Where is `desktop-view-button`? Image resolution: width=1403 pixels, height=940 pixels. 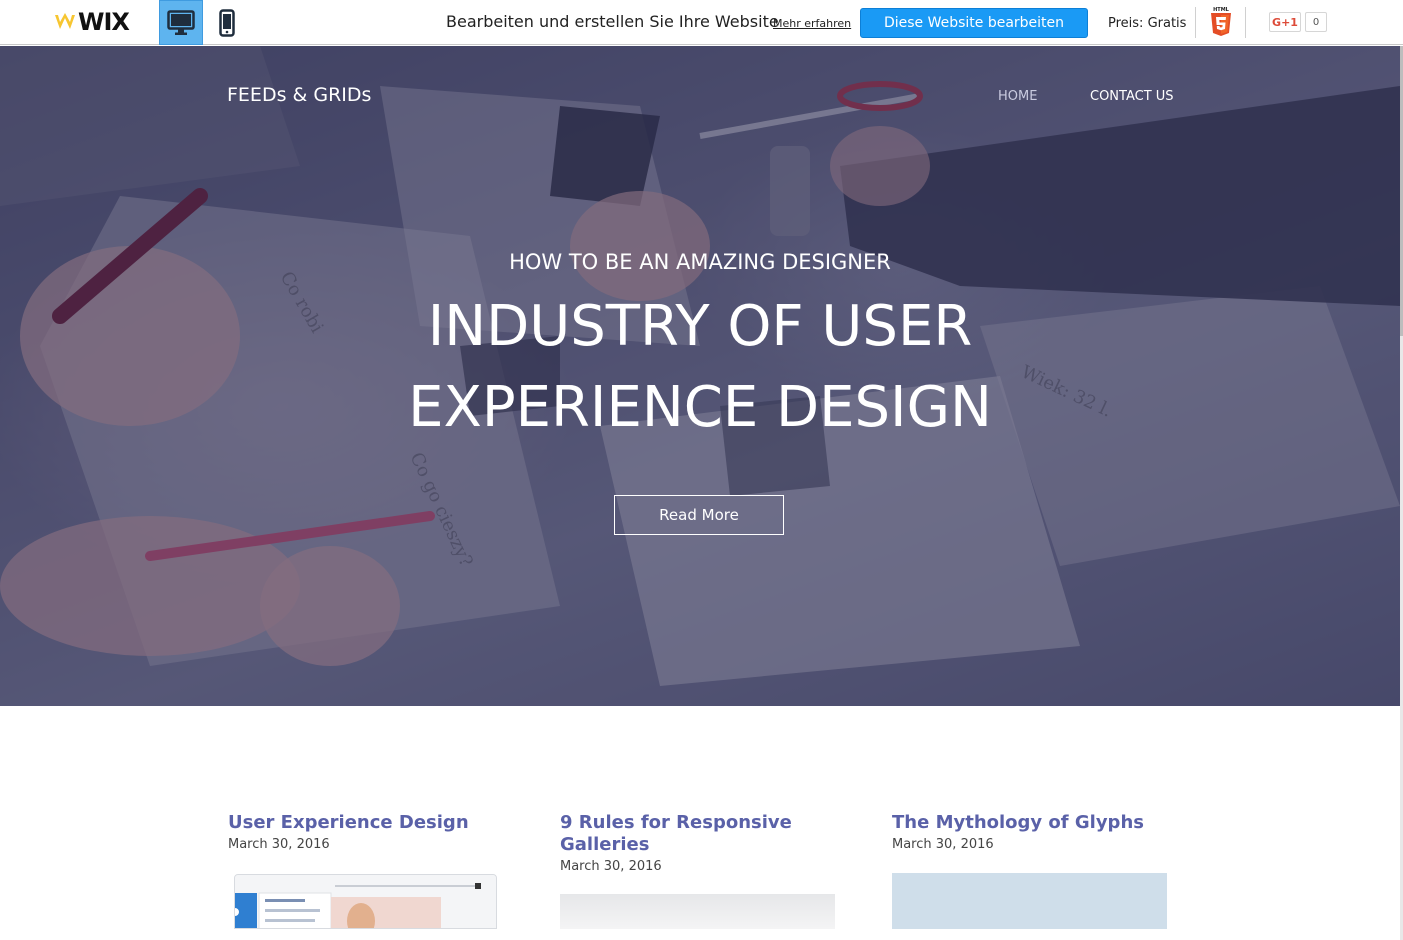
desktop-view-button is located at coordinates (181, 22).